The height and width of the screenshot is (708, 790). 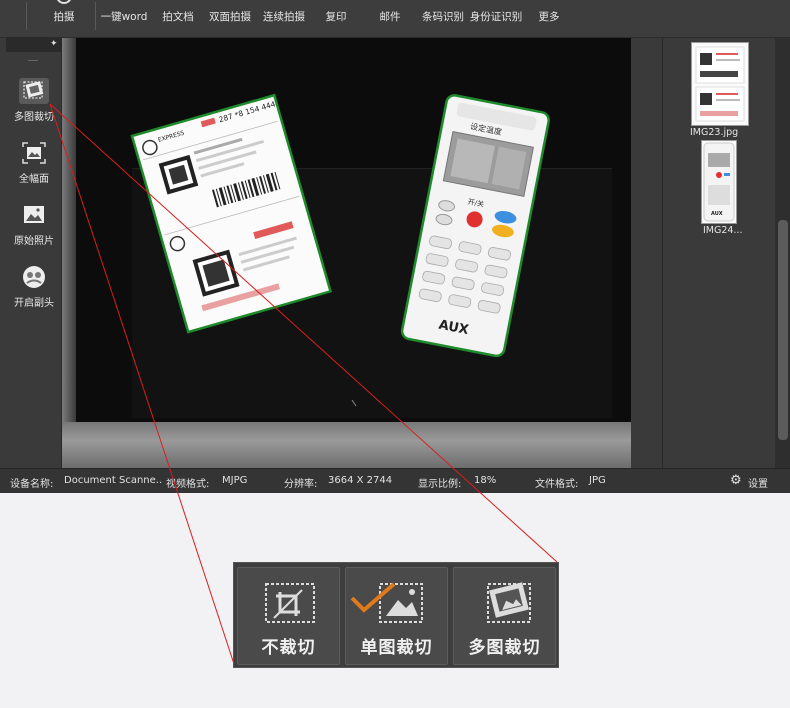 What do you see at coordinates (396, 648) in the screenshot?
I see `single-crop-label: 单图裁切` at bounding box center [396, 648].